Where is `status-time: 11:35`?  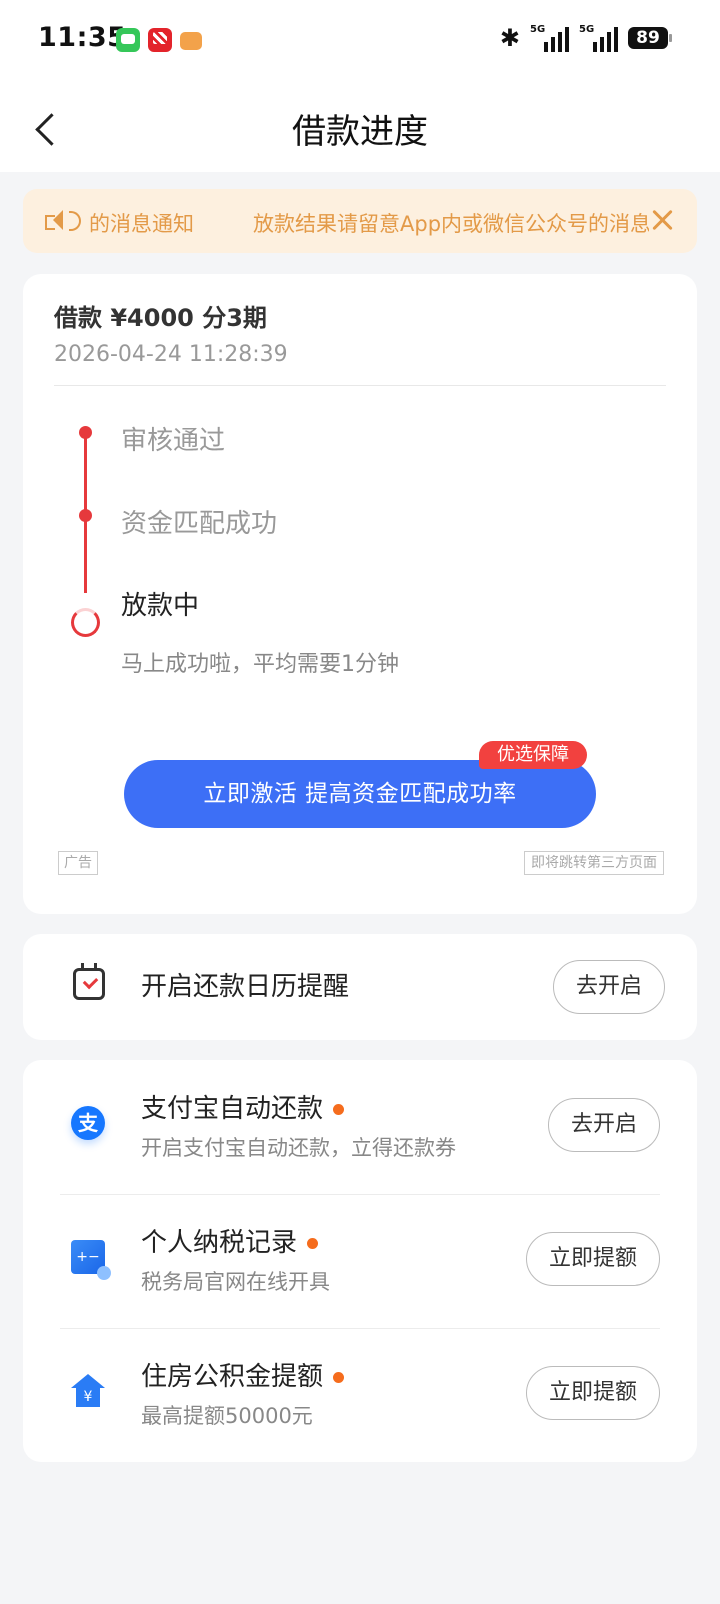
status-time: 11:35 is located at coordinates (82, 37).